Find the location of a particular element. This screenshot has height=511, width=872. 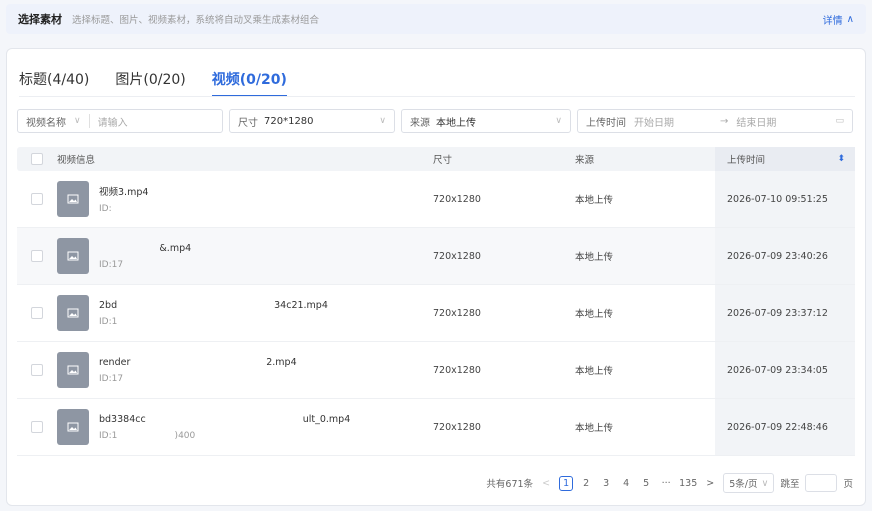

header-time: 上传时间 is located at coordinates (746, 160).